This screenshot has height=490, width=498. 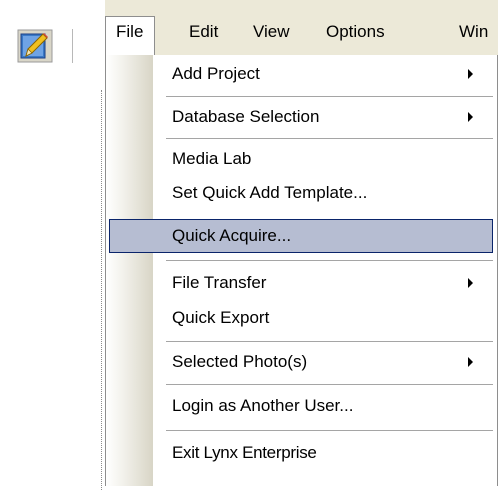 I want to click on menu-item-label: Add Project, so click(x=216, y=73).